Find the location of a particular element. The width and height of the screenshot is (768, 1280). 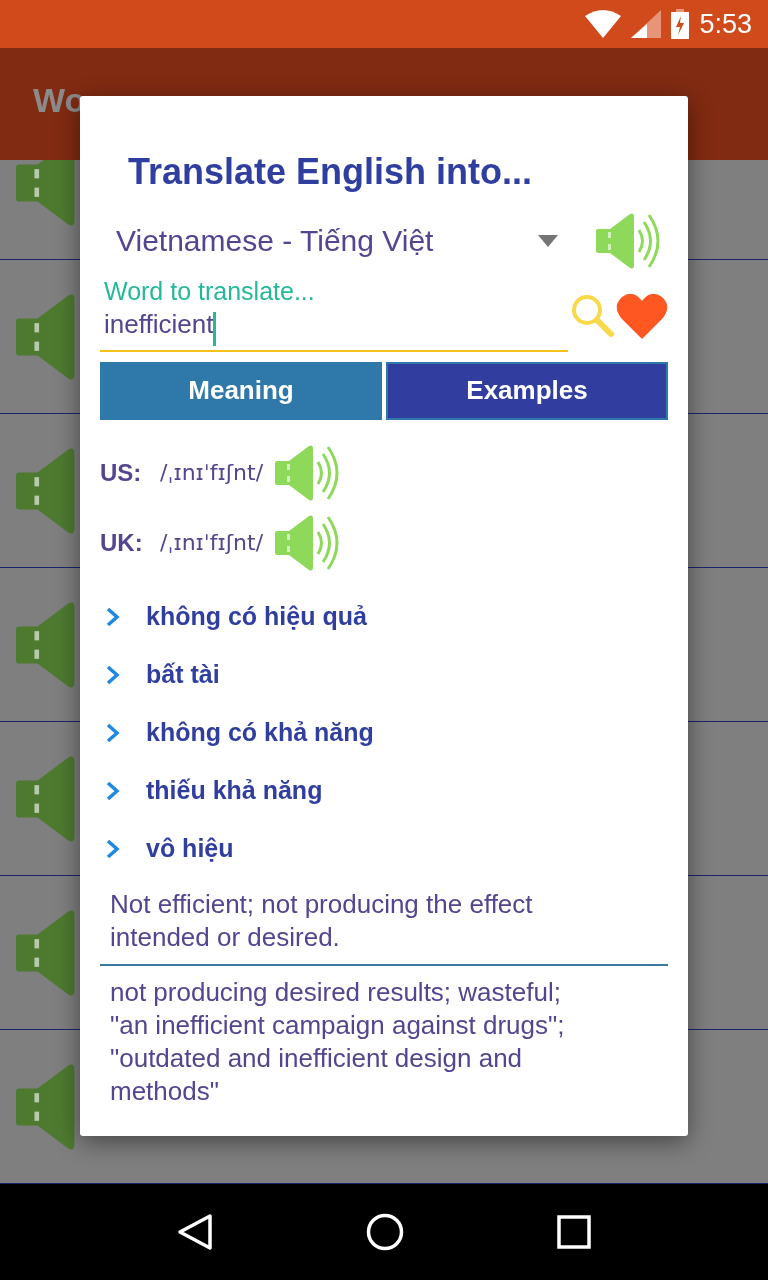

accent-label: UK: is located at coordinates (122, 542).